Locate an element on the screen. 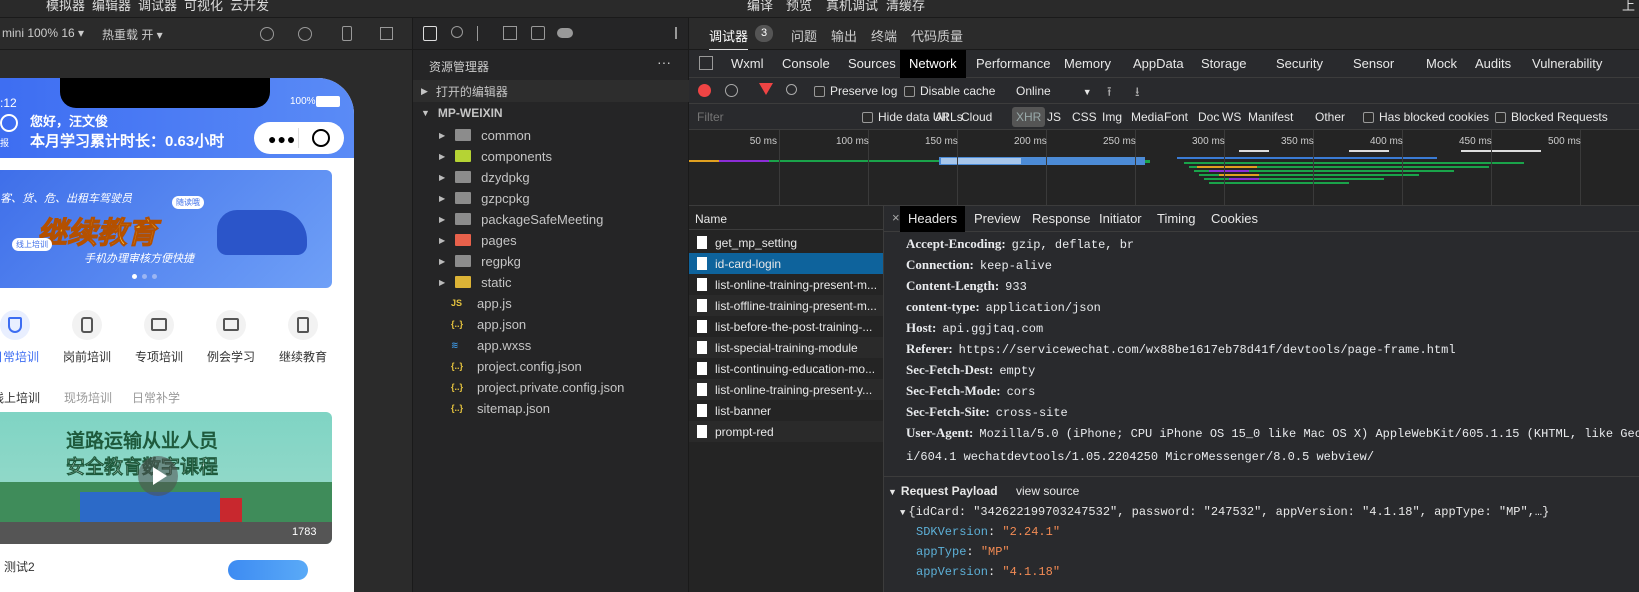 This screenshot has width=1639, height=592. panel-tab-audits: Audits is located at coordinates (1493, 64).